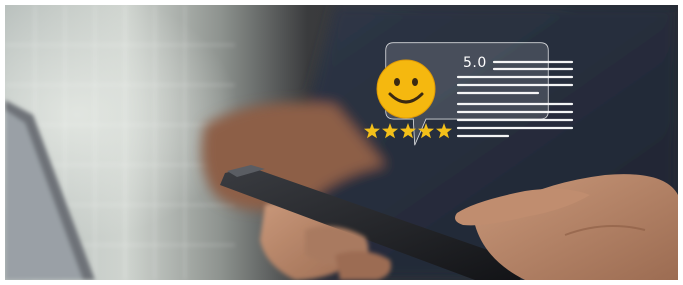  Describe the element at coordinates (515, 99) in the screenshot. I see `review-text-lines` at that location.